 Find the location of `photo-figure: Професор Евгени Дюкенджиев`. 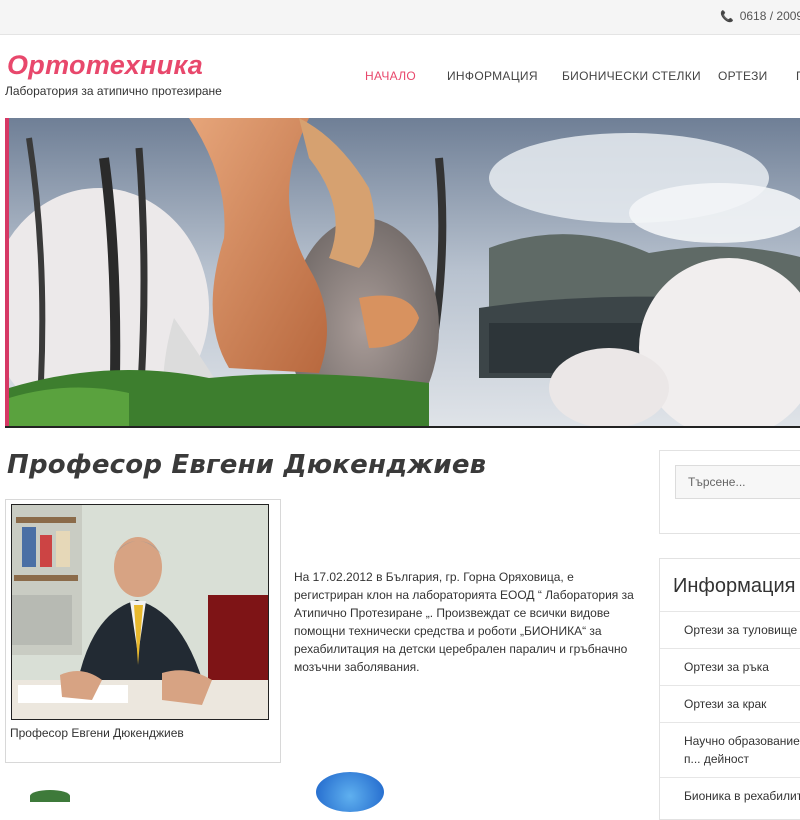

photo-figure: Професор Евгени Дюкенджиев is located at coordinates (143, 631).